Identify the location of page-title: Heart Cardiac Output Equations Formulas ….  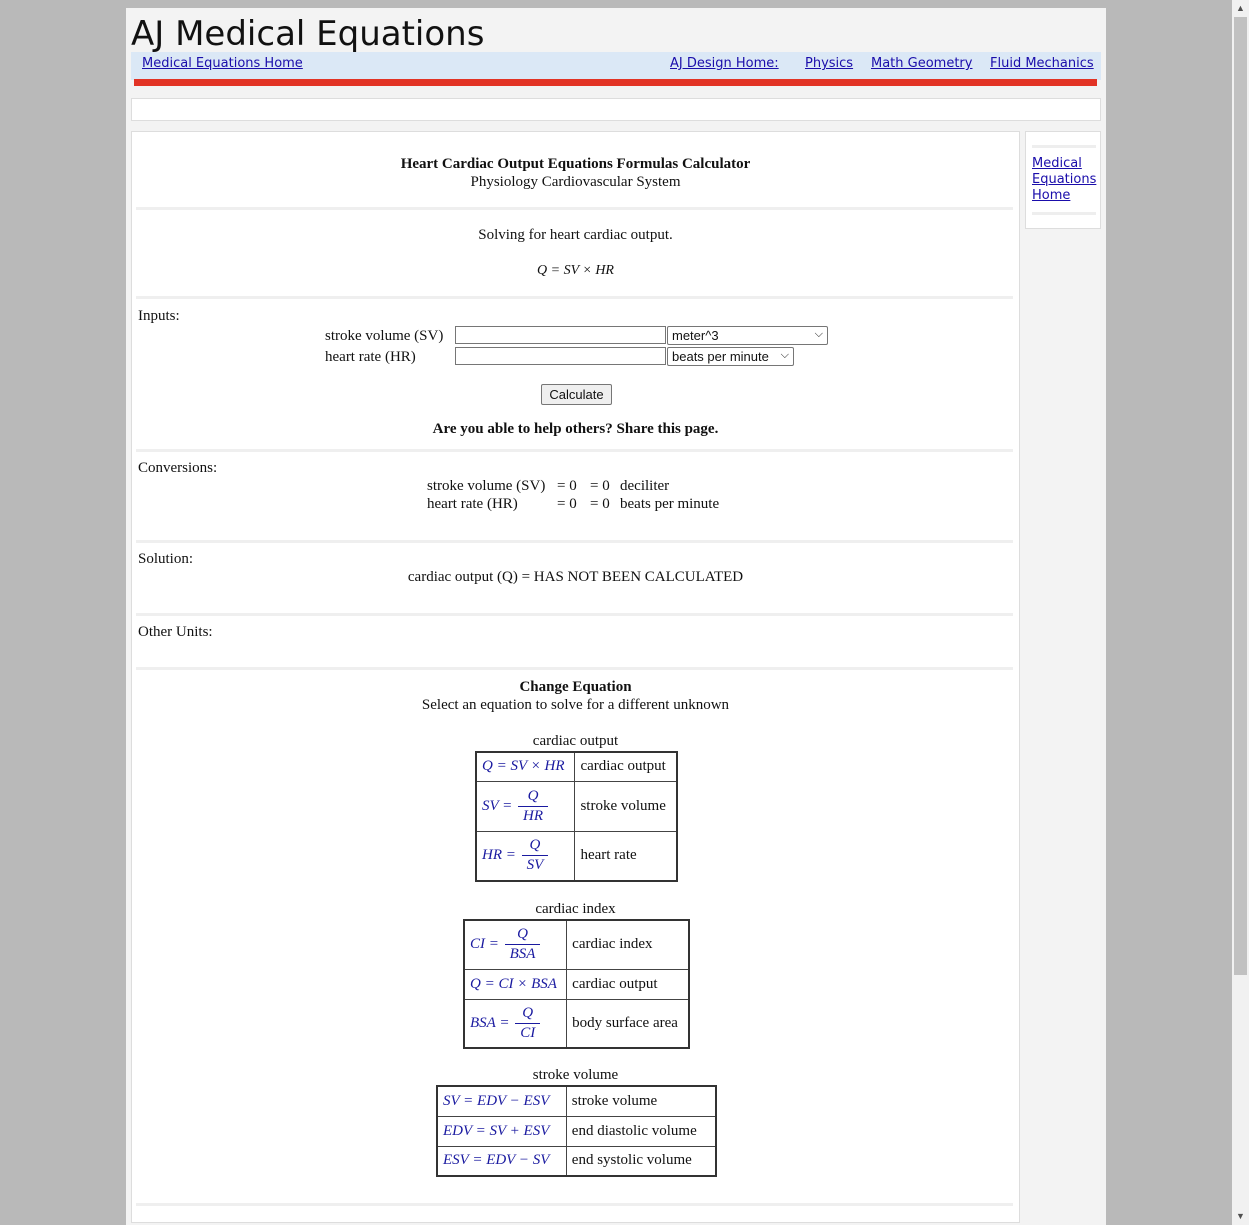
(575, 164).